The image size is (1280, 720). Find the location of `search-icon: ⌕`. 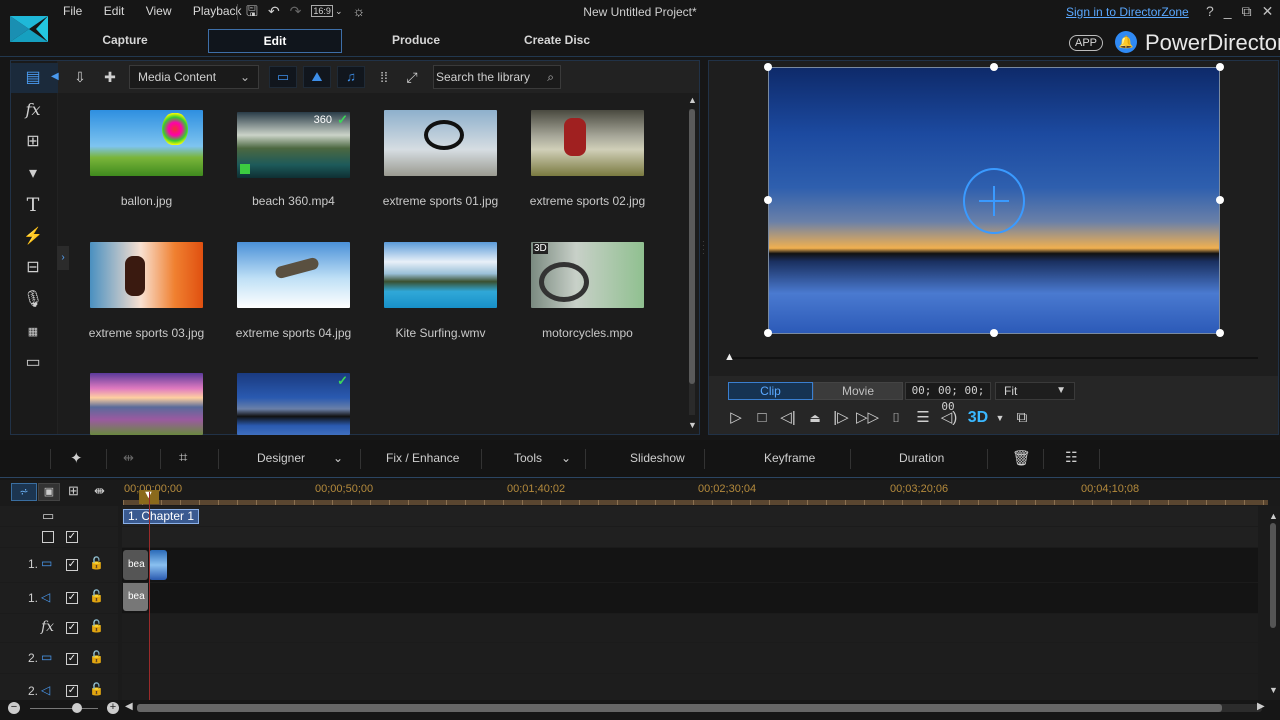

search-icon: ⌕ is located at coordinates (550, 77).